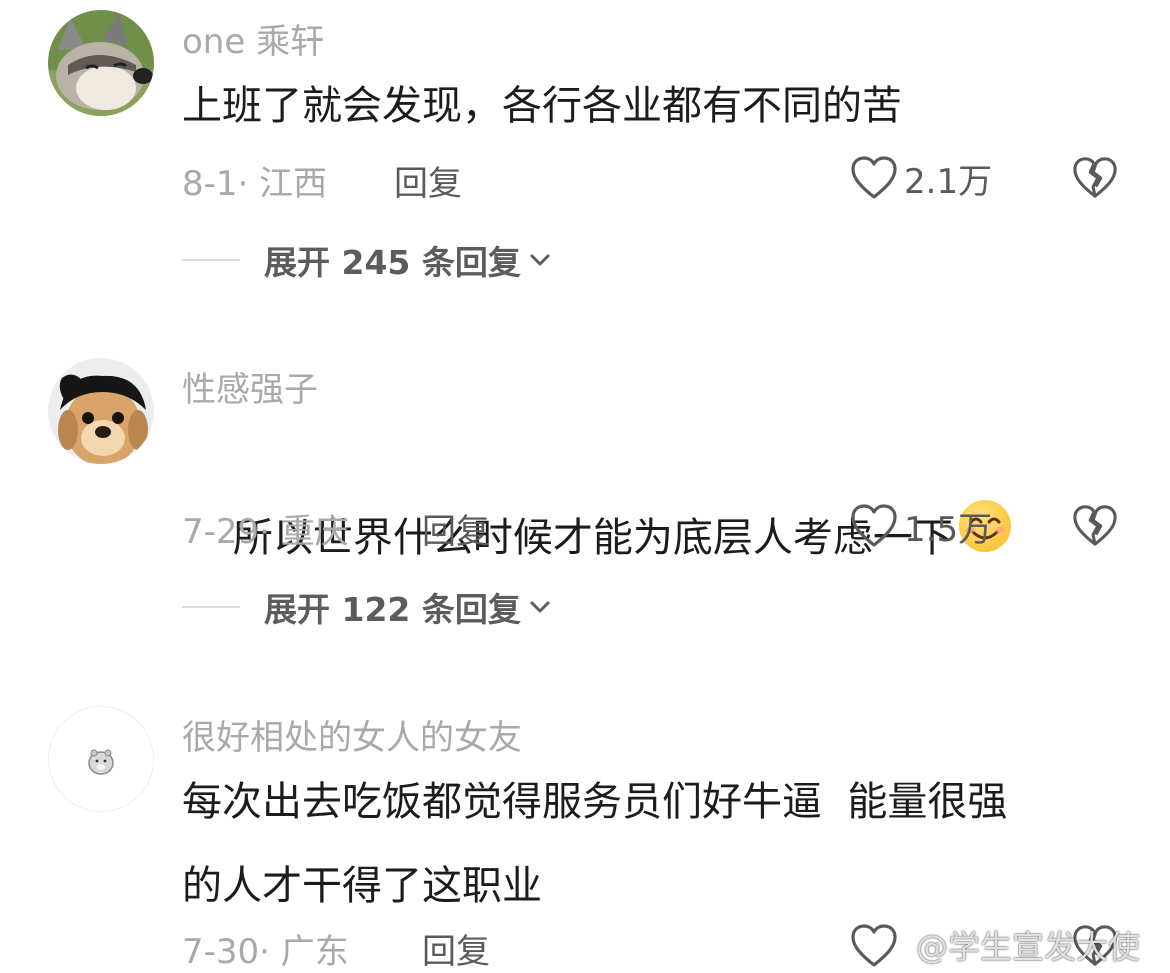  Describe the element at coordinates (392, 609) in the screenshot. I see `expand-replies-label: 展开 122 条回复` at that location.